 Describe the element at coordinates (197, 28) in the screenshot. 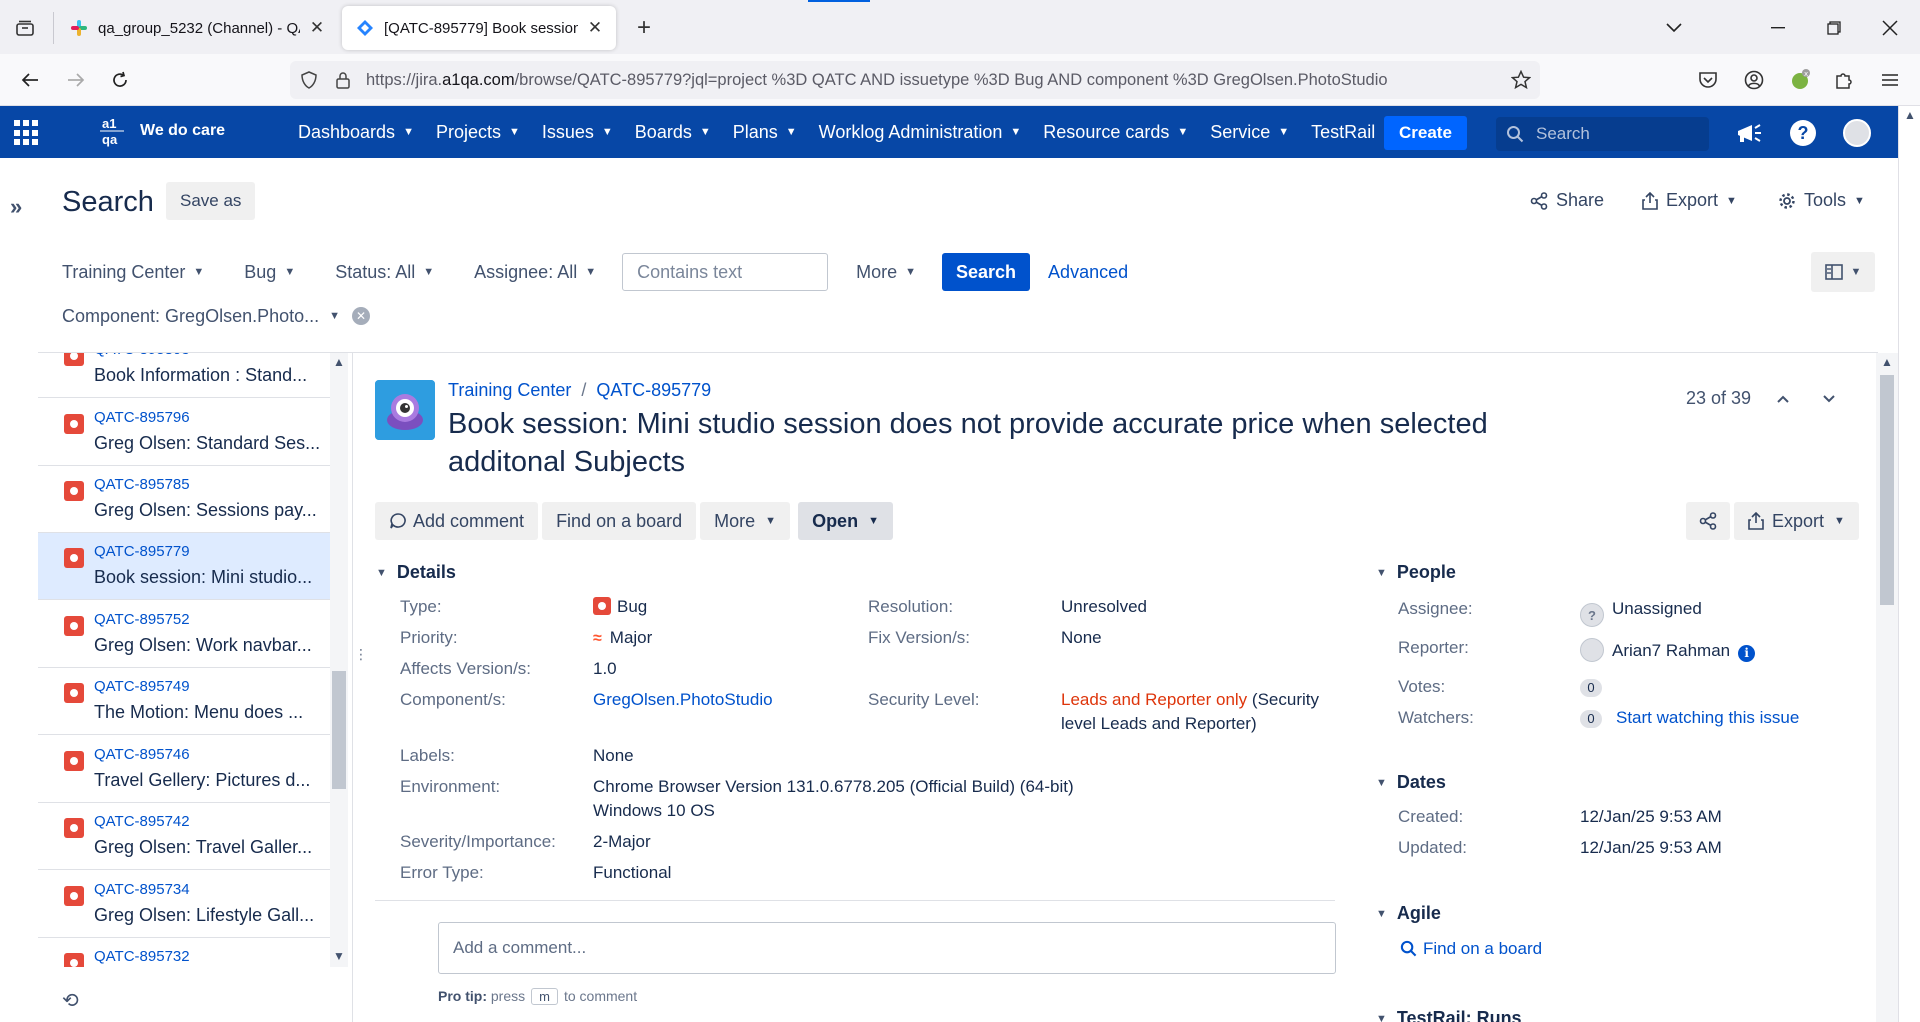

I see `browser-tab-teams: qa_group_5232 (Channel) - QA | Mic ✕` at that location.